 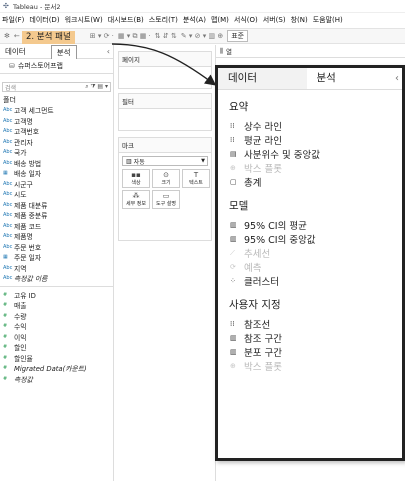 What do you see at coordinates (136, 199) in the screenshot?
I see `detail-button: ⁂ 세부 정보` at bounding box center [136, 199].